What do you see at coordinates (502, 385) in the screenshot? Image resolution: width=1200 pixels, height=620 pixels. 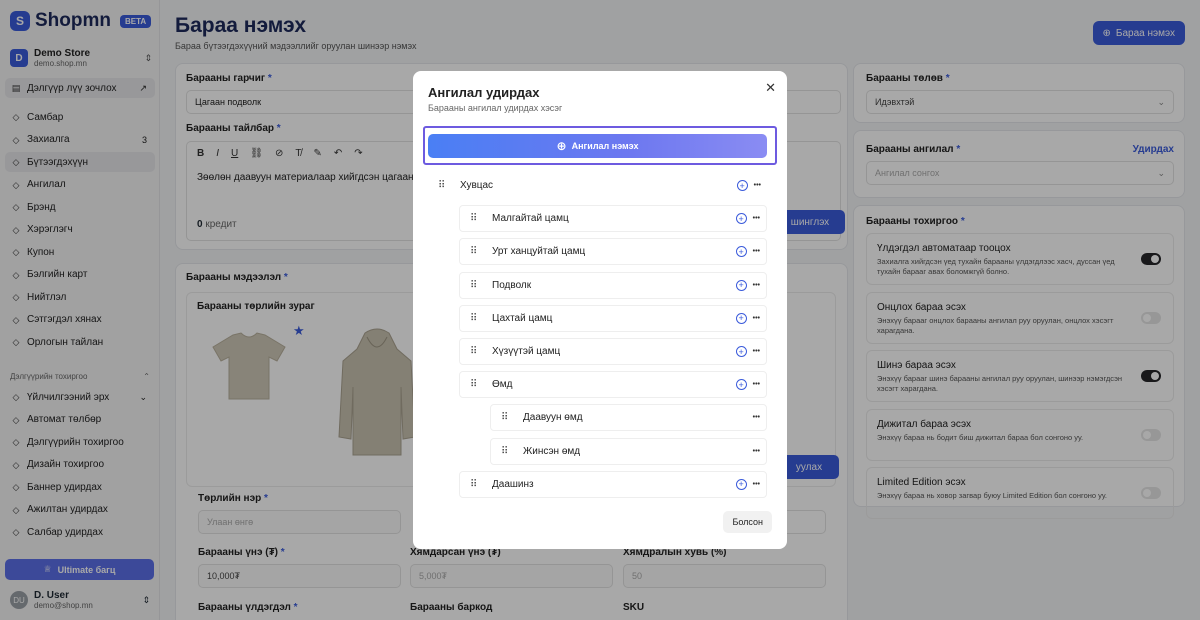 I see `category-label: Өмд` at bounding box center [502, 385].